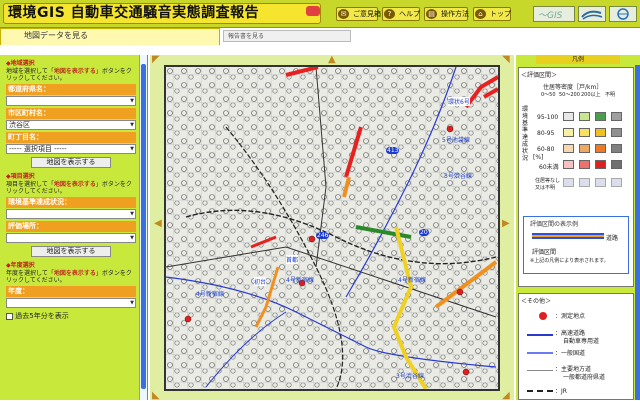 This screenshot has width=640, height=401. Describe the element at coordinates (9, 316) in the screenshot. I see `past-years-checkbox` at that location.